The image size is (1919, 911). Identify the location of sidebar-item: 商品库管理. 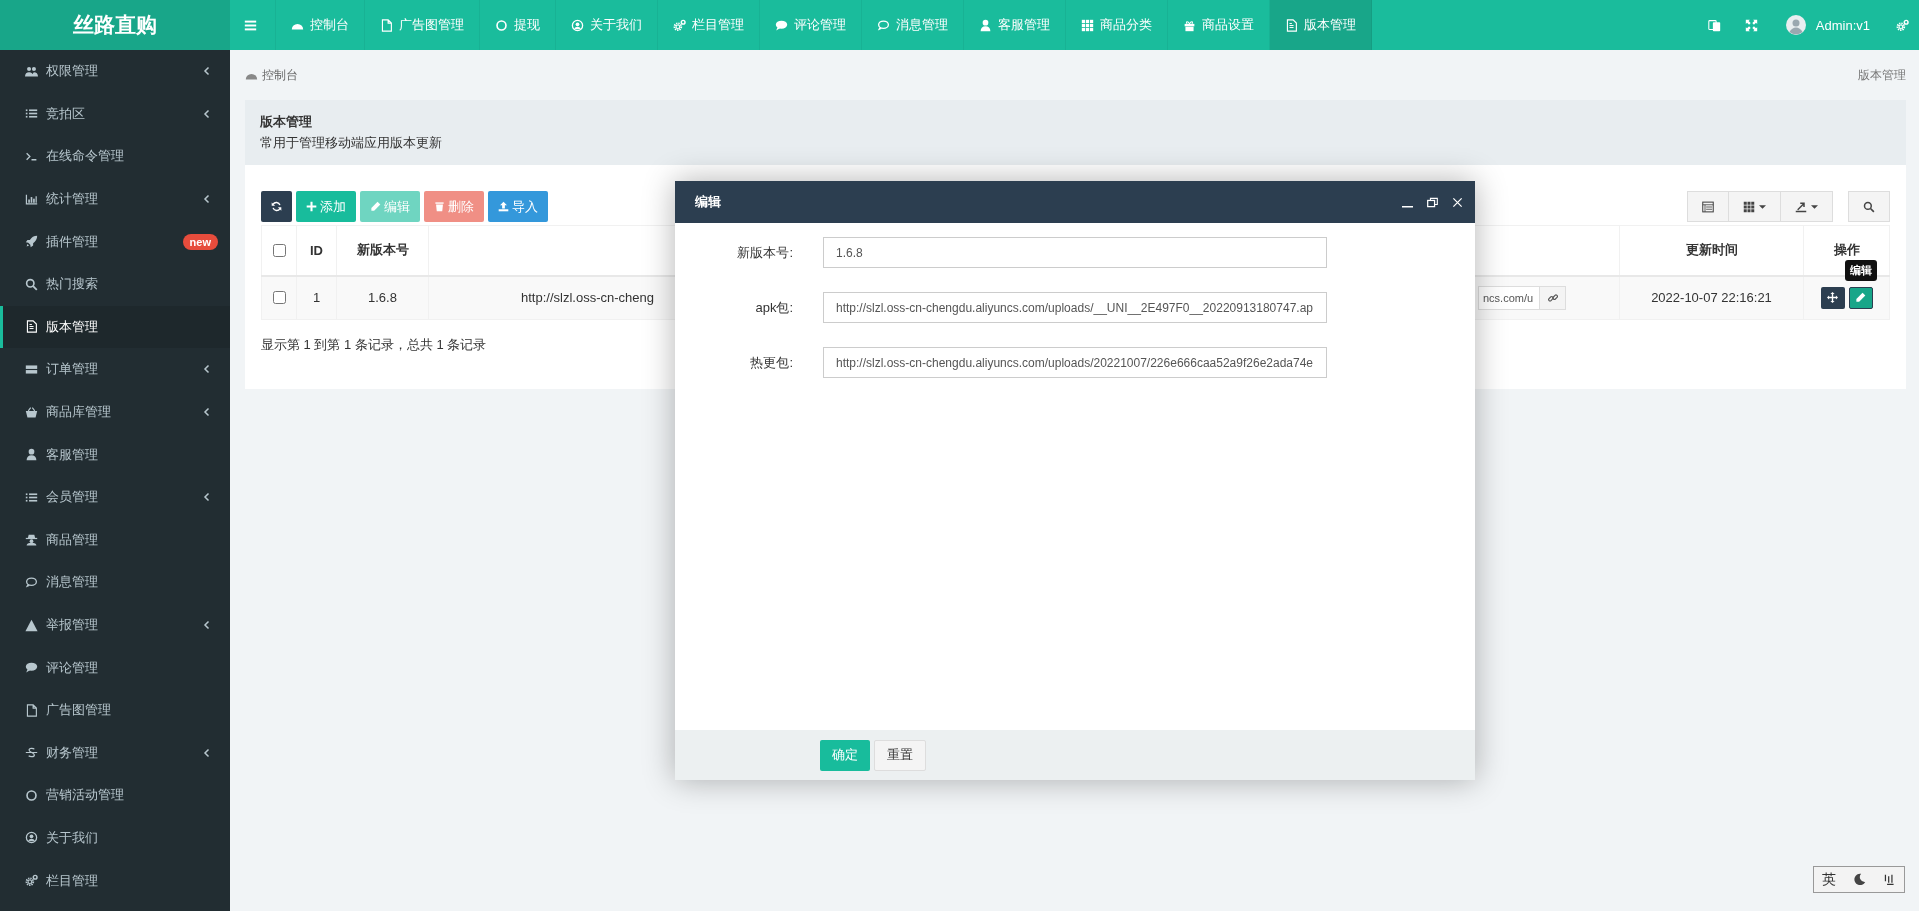
(115, 412).